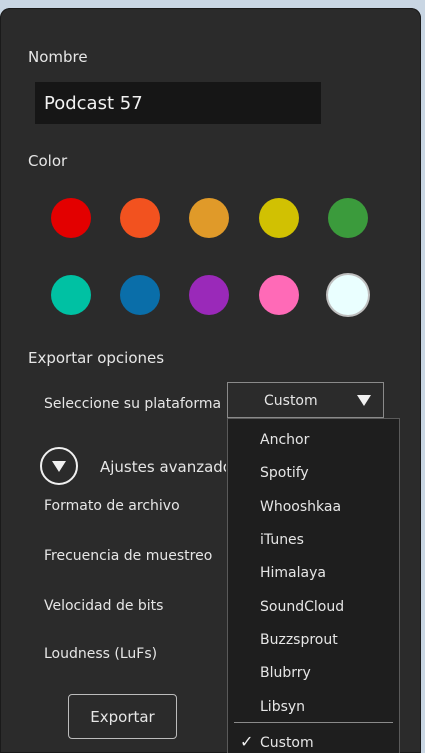 Image resolution: width=425 pixels, height=753 pixels. What do you see at coordinates (133, 404) in the screenshot?
I see `platform-label: Seleccione su plataforma` at bounding box center [133, 404].